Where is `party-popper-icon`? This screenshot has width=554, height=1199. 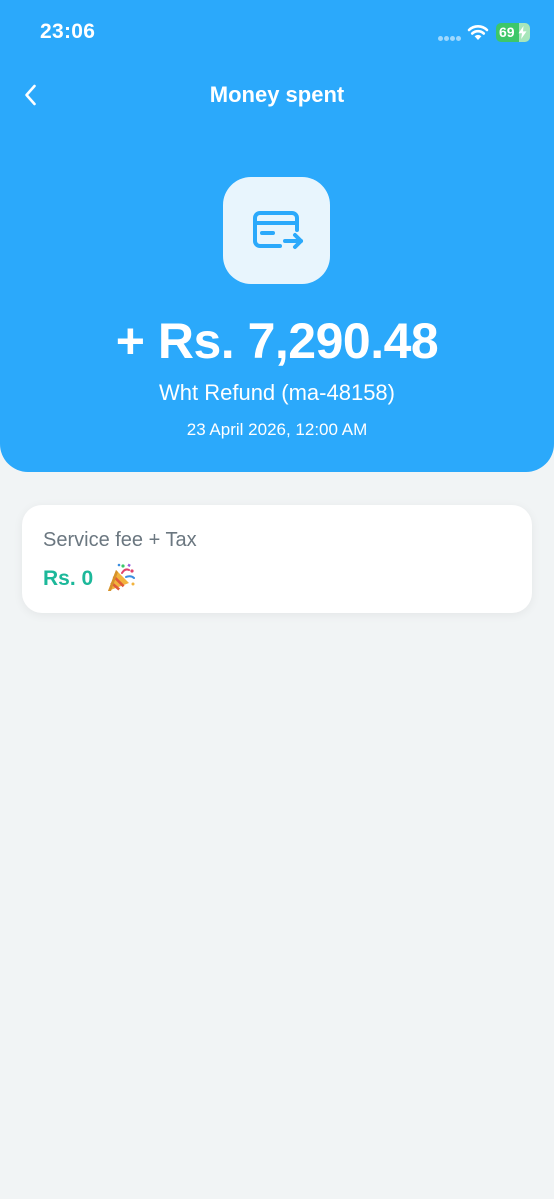
party-popper-icon is located at coordinates (121, 577).